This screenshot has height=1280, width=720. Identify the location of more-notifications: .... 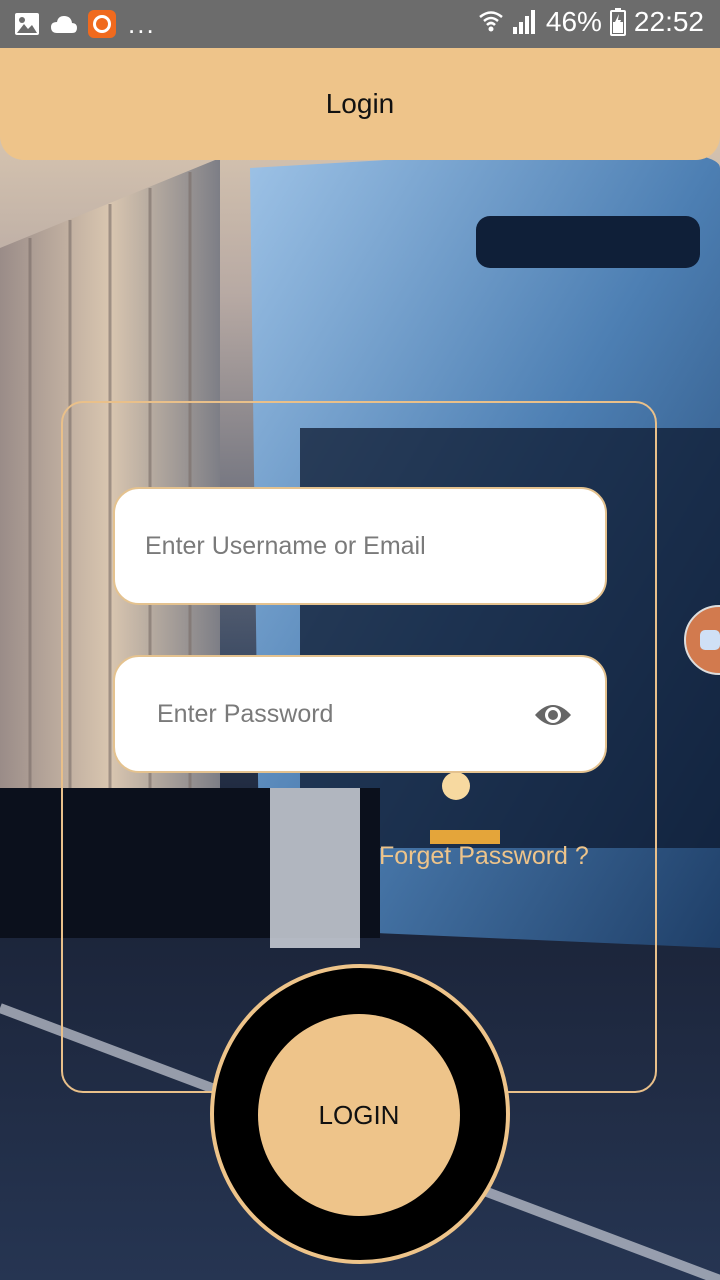
(142, 24).